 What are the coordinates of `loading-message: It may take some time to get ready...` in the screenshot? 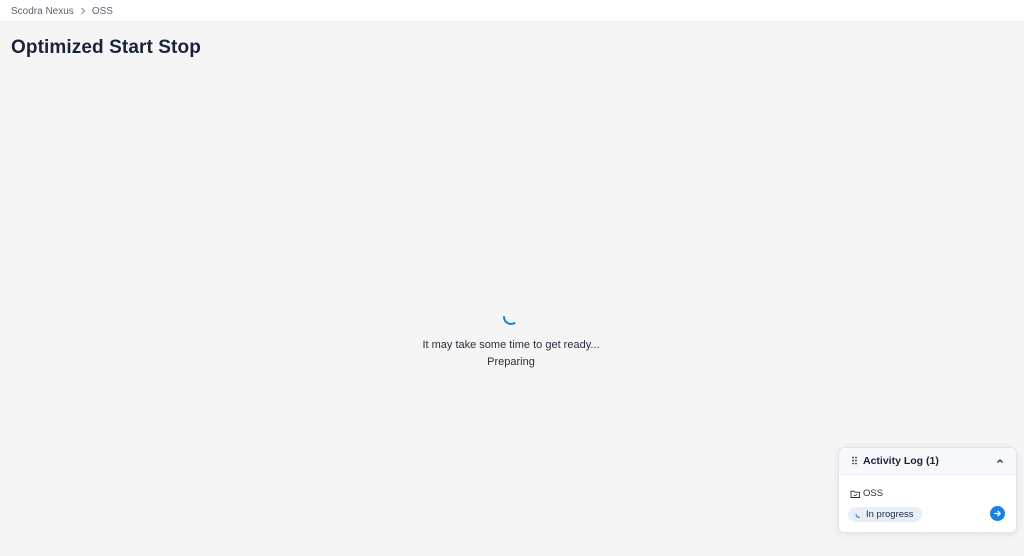 It's located at (511, 345).